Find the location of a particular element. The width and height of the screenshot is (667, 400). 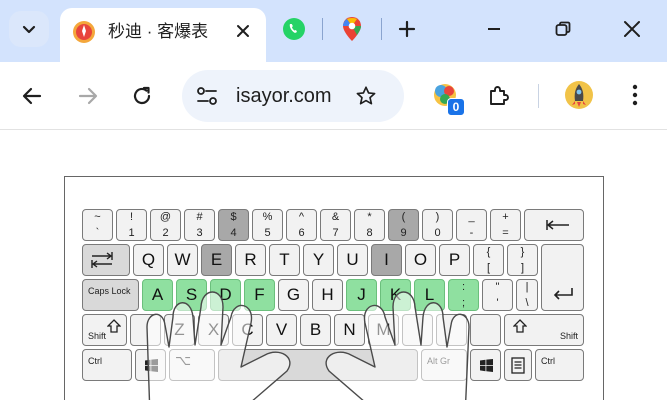

key-left-alt: ⌥ is located at coordinates (192, 365).